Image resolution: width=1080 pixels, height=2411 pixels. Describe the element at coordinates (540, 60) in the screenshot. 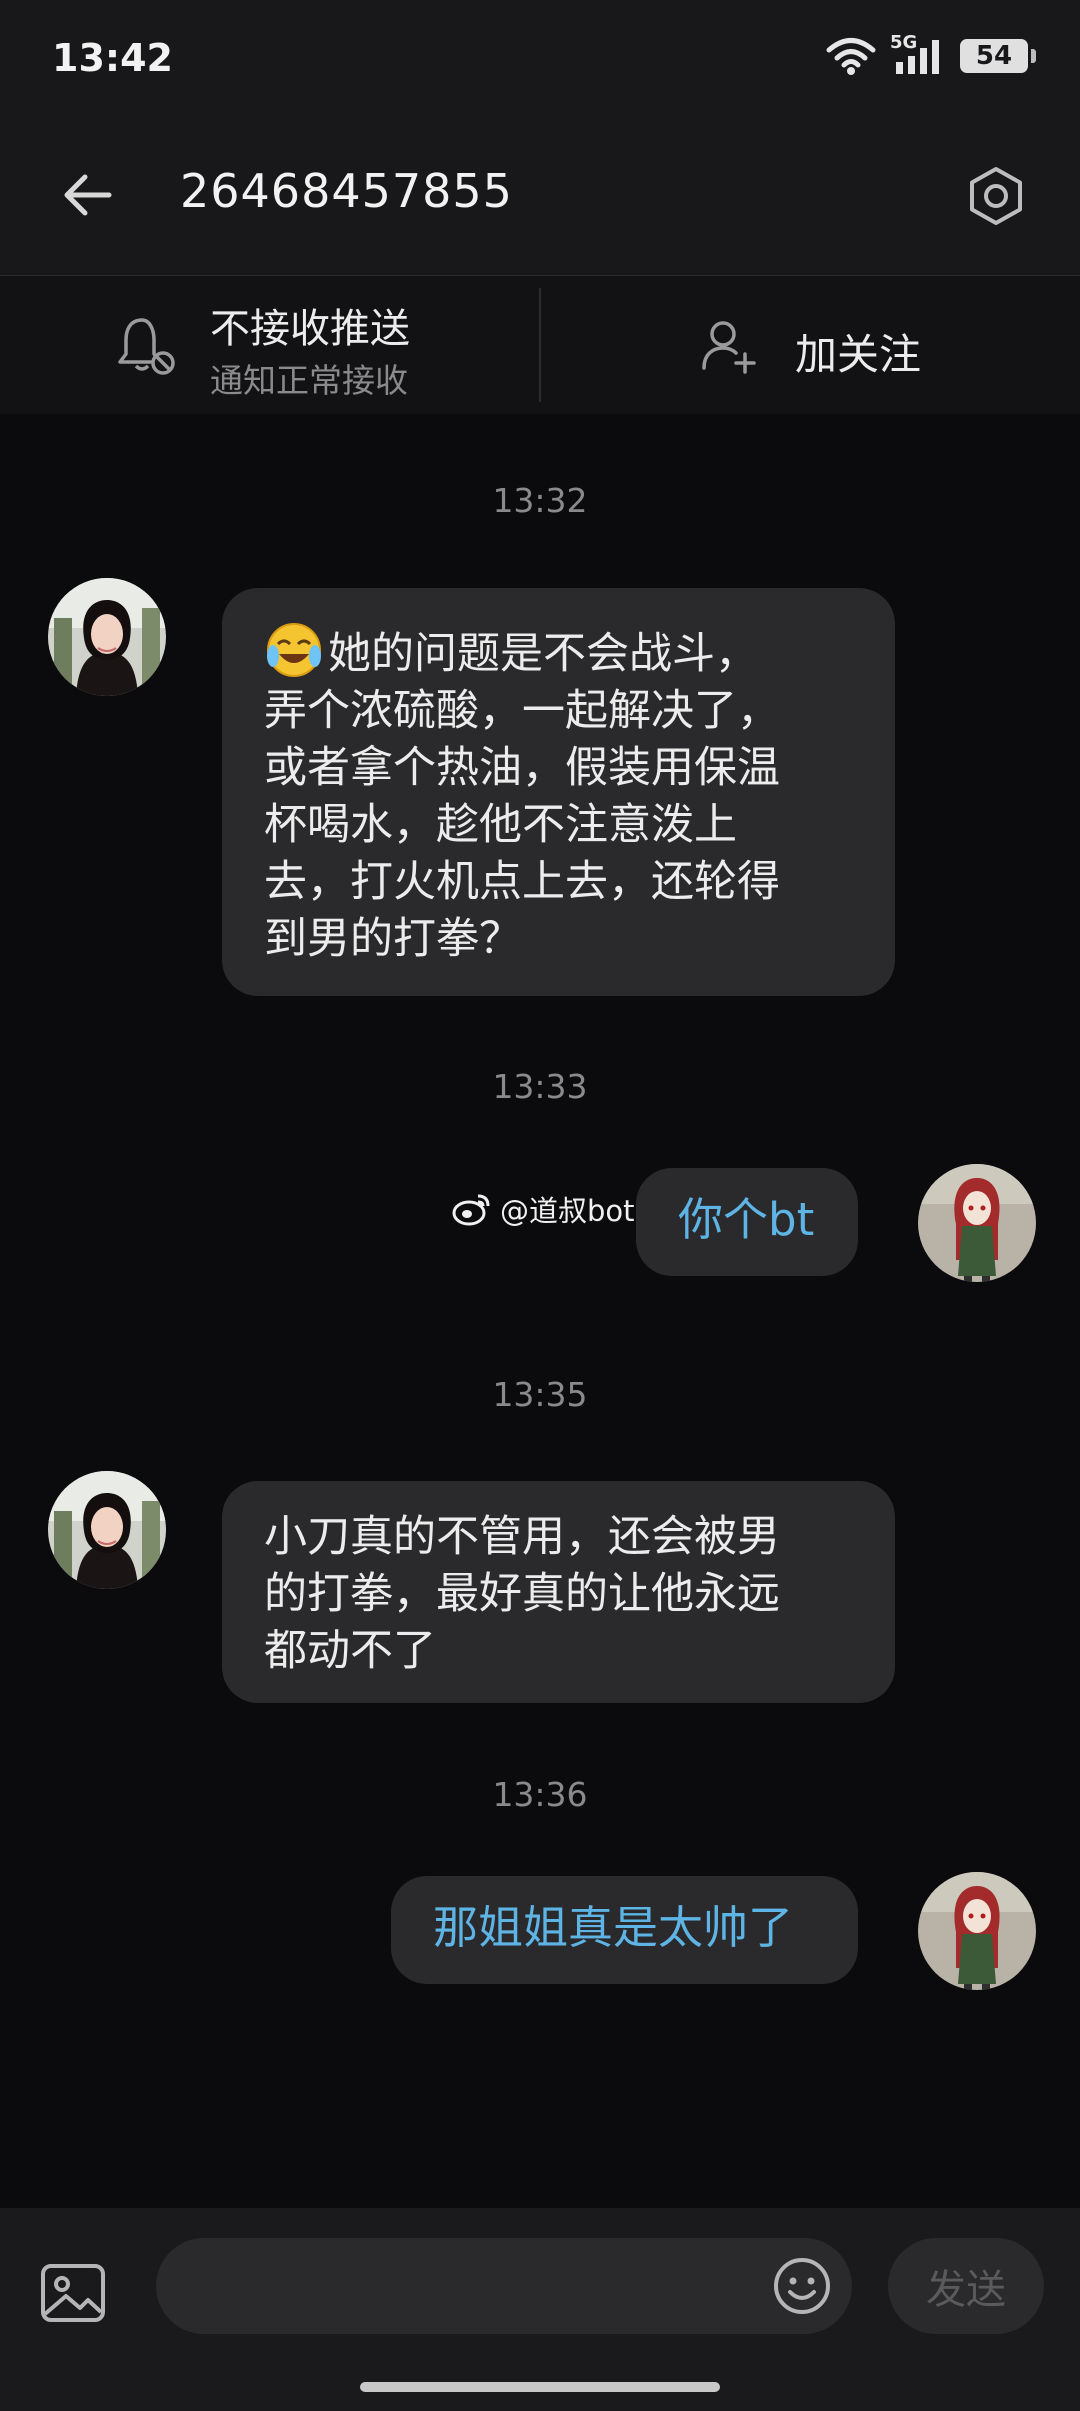

I see `status-bar: 13:42 5G 54` at that location.